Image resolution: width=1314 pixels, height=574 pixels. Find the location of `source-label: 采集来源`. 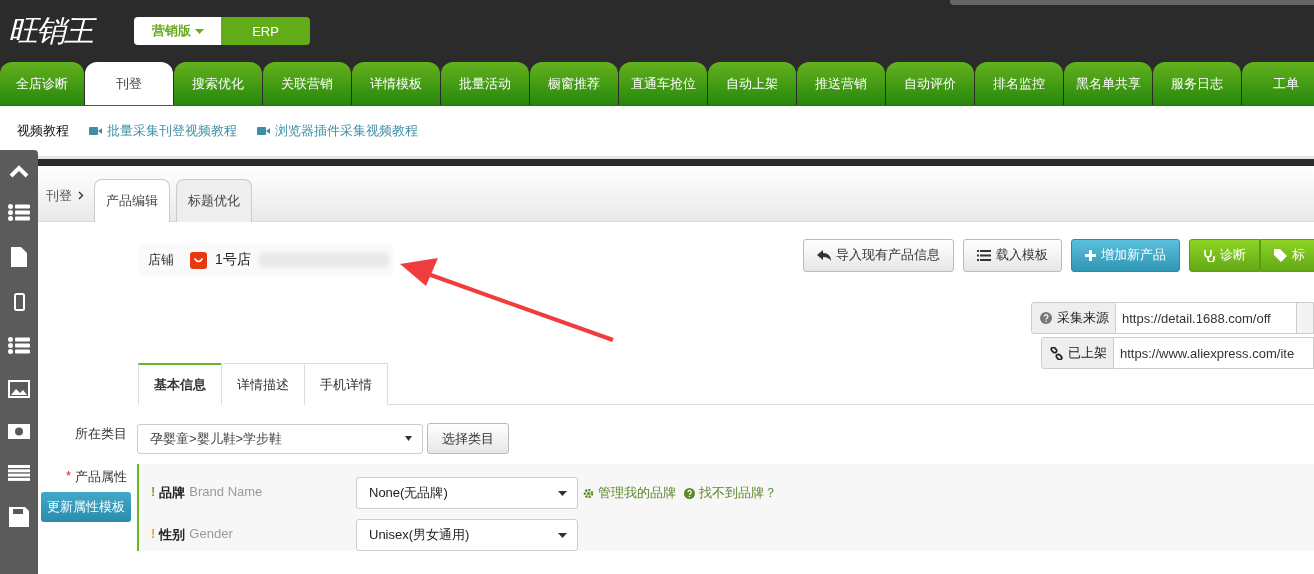

source-label: 采集来源 is located at coordinates (1073, 318).